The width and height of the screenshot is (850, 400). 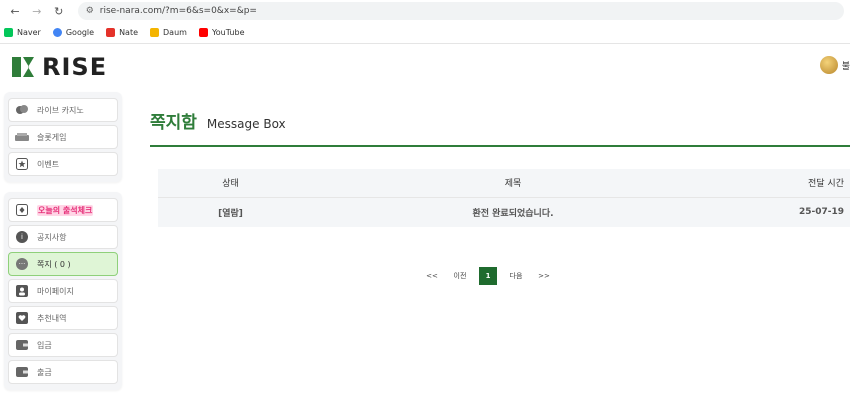 I want to click on reload-icon: ↻, so click(x=59, y=11).